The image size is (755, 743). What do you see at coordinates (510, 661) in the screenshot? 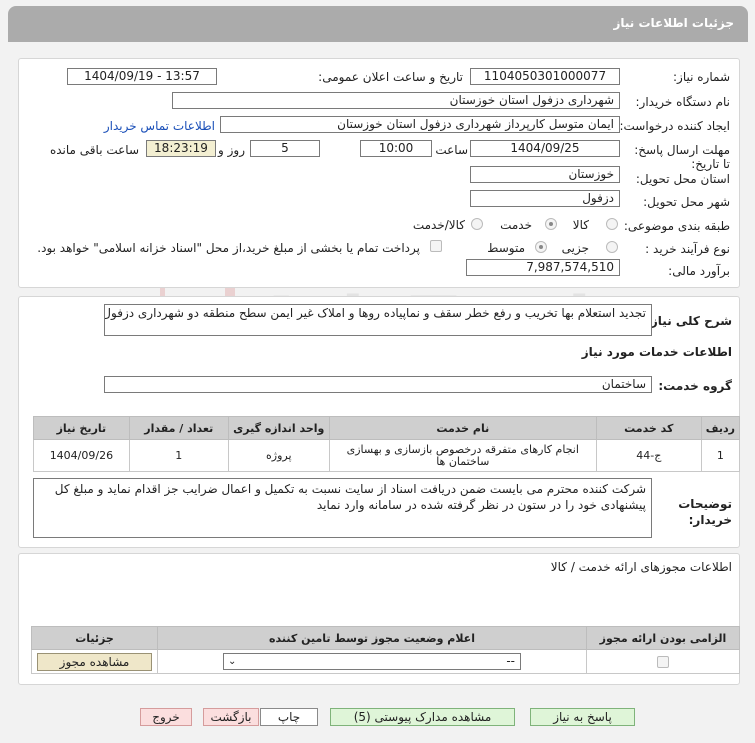
I see `permit-status-value: --` at bounding box center [510, 661].